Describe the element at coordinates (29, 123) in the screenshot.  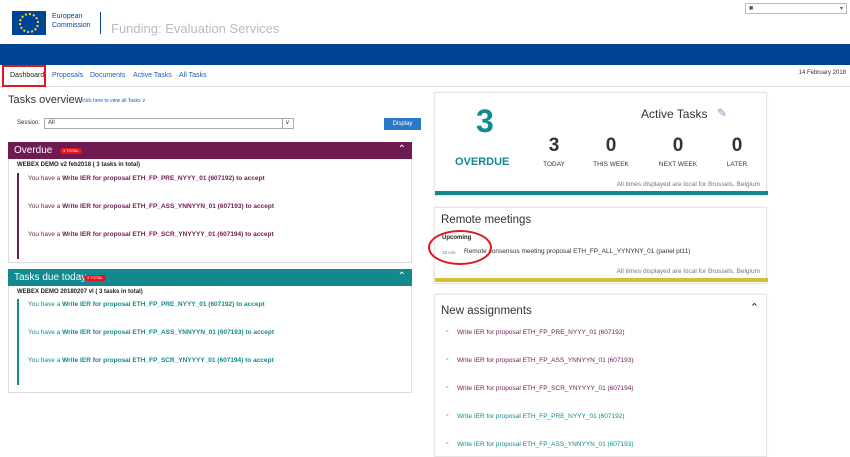
I see `session-label: Session:` at that location.